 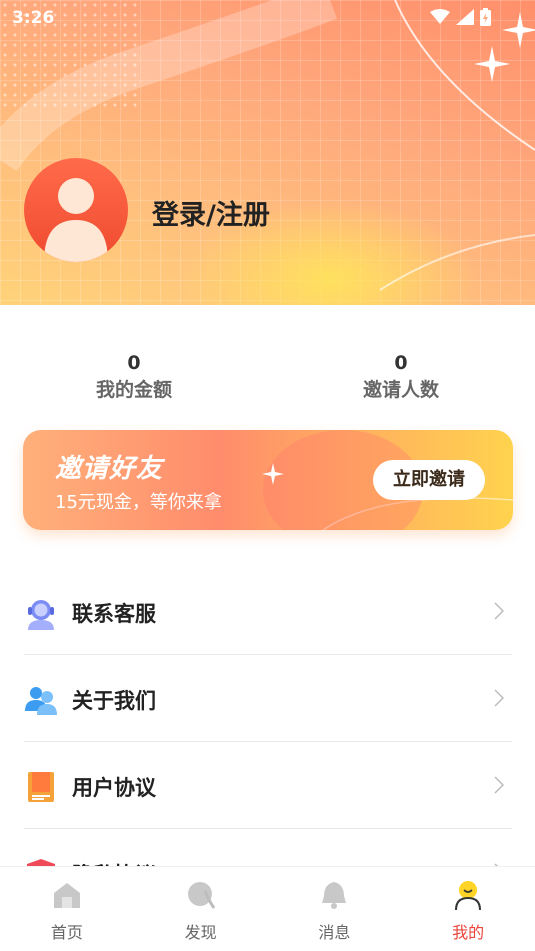 What do you see at coordinates (33, 18) in the screenshot?
I see `status-time: 3:26` at bounding box center [33, 18].